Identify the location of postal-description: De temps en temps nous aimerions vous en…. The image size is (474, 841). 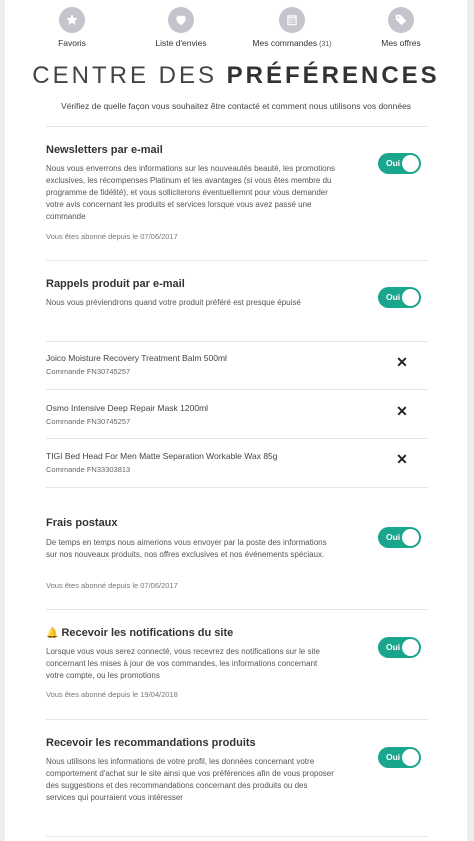
(186, 548).